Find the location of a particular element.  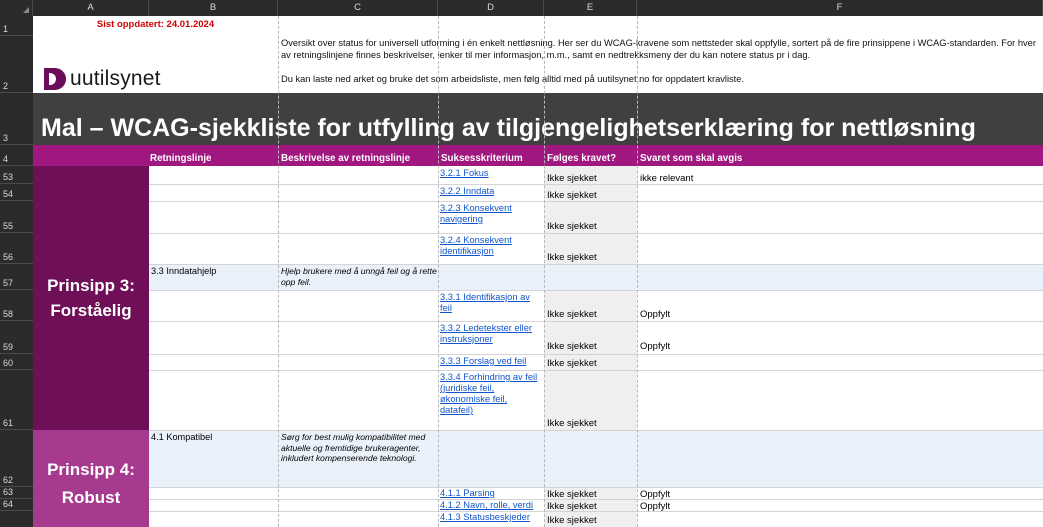

row-header-60: 60 is located at coordinates (16, 362).